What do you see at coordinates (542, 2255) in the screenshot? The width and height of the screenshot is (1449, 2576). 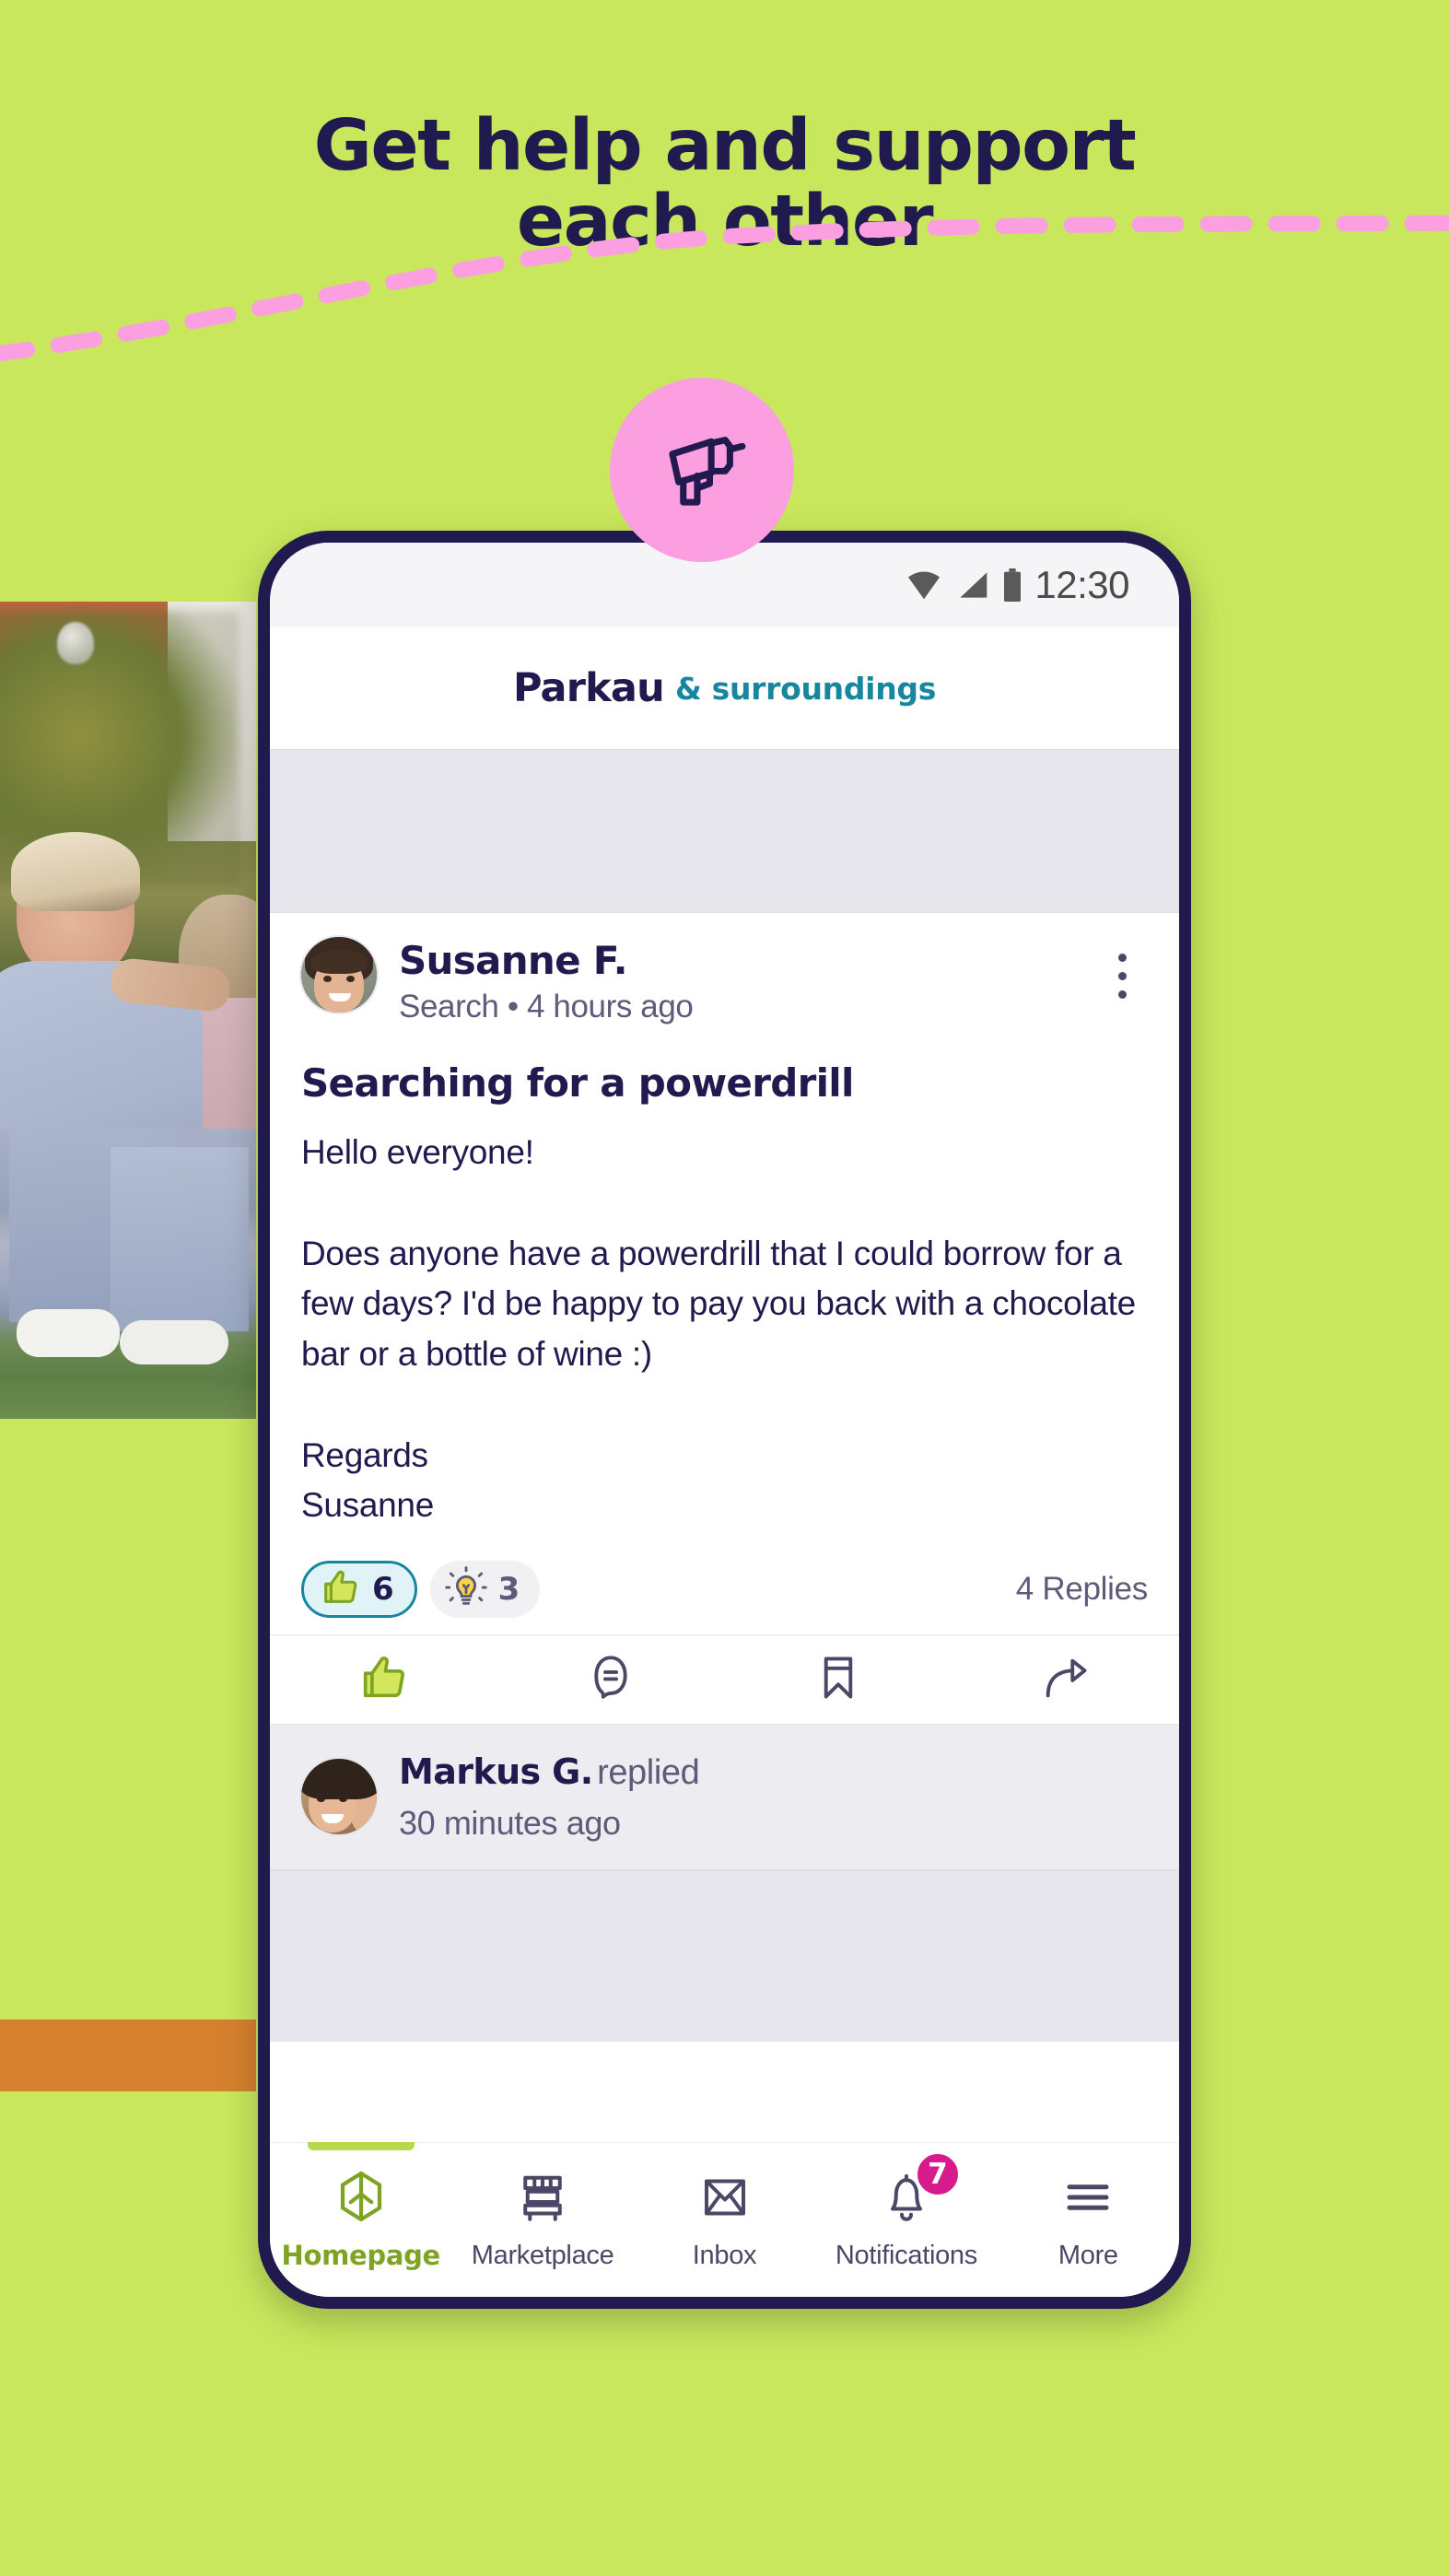 I see `nav-label: Marketplace` at bounding box center [542, 2255].